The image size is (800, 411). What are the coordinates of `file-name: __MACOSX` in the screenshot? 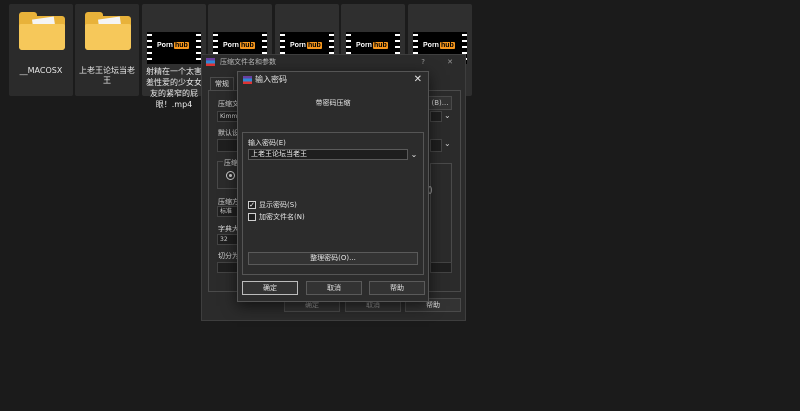 It's located at (41, 70).